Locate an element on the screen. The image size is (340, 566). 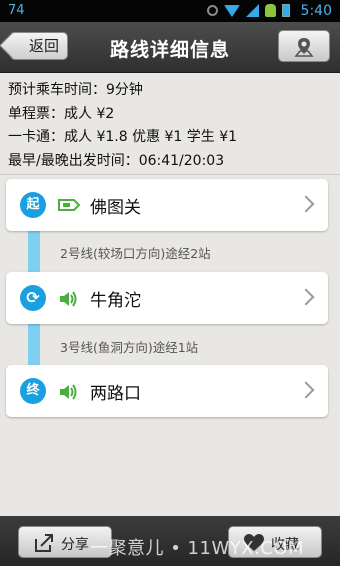
share-label: 分享 is located at coordinates (75, 545).